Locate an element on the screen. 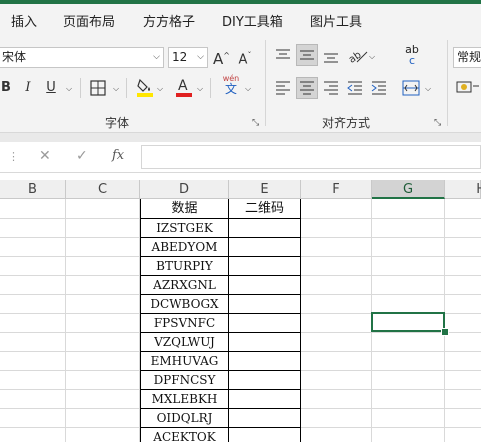 This screenshot has width=481, height=446. orientation-icon: ab is located at coordinates (358, 56).